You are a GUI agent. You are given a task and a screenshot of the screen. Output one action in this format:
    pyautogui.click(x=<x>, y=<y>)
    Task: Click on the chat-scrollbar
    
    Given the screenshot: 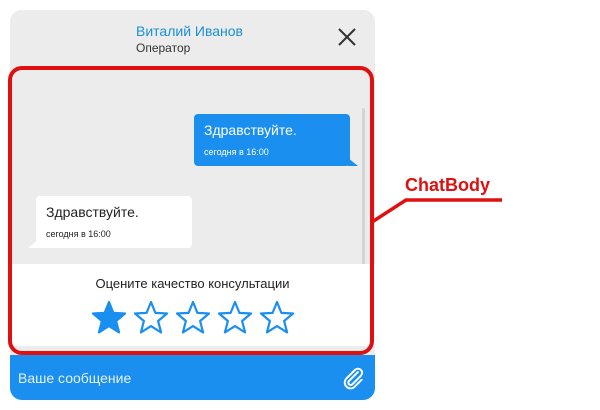 What is the action you would take?
    pyautogui.click(x=363, y=193)
    